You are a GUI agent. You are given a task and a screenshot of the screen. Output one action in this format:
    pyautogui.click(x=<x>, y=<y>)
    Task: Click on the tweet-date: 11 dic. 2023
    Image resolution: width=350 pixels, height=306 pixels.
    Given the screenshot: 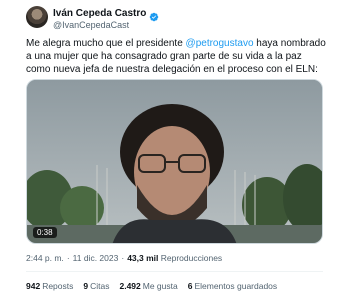 What is the action you would take?
    pyautogui.click(x=96, y=258)
    